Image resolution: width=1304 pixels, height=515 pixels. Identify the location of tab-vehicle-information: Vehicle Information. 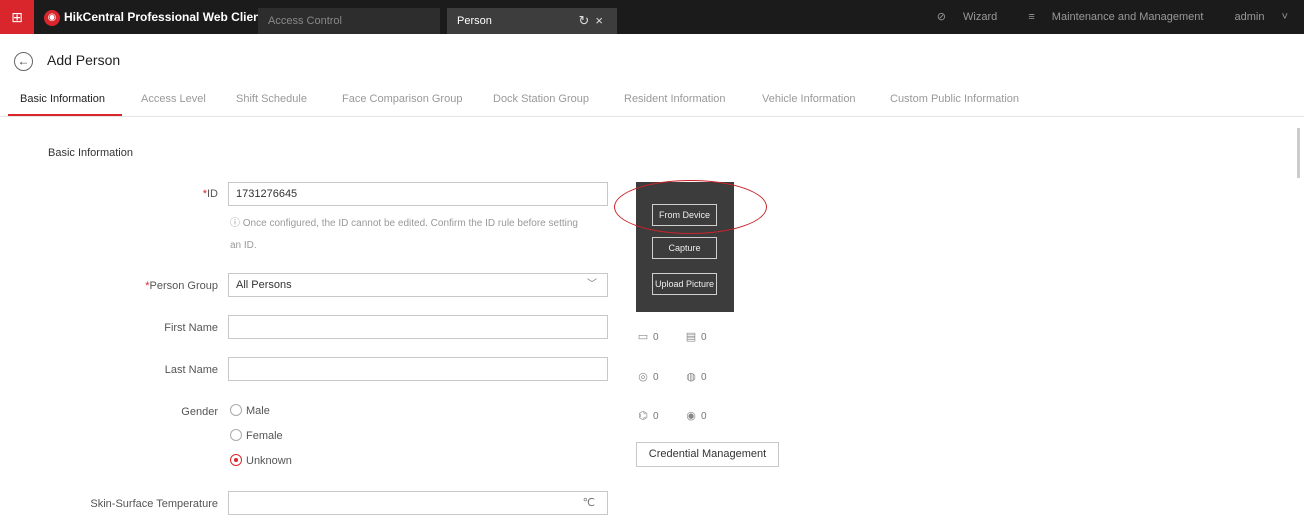
(809, 99).